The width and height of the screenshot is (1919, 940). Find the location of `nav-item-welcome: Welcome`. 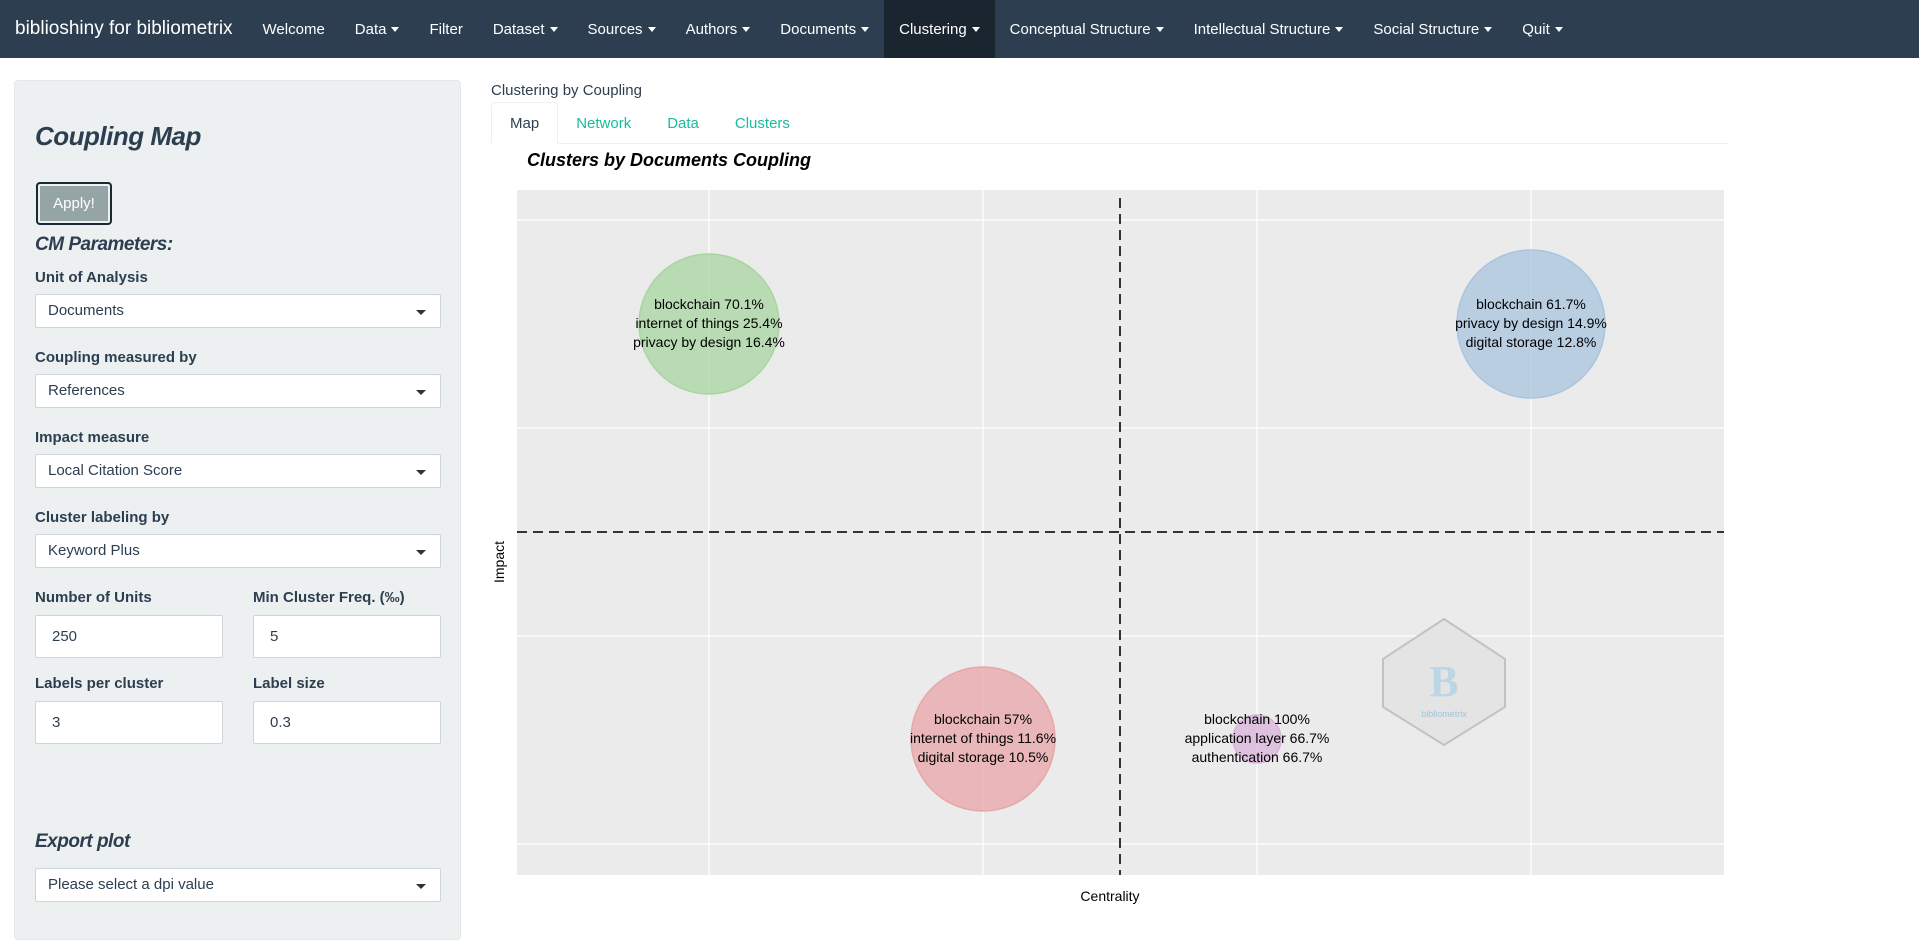

nav-item-welcome: Welcome is located at coordinates (294, 29).